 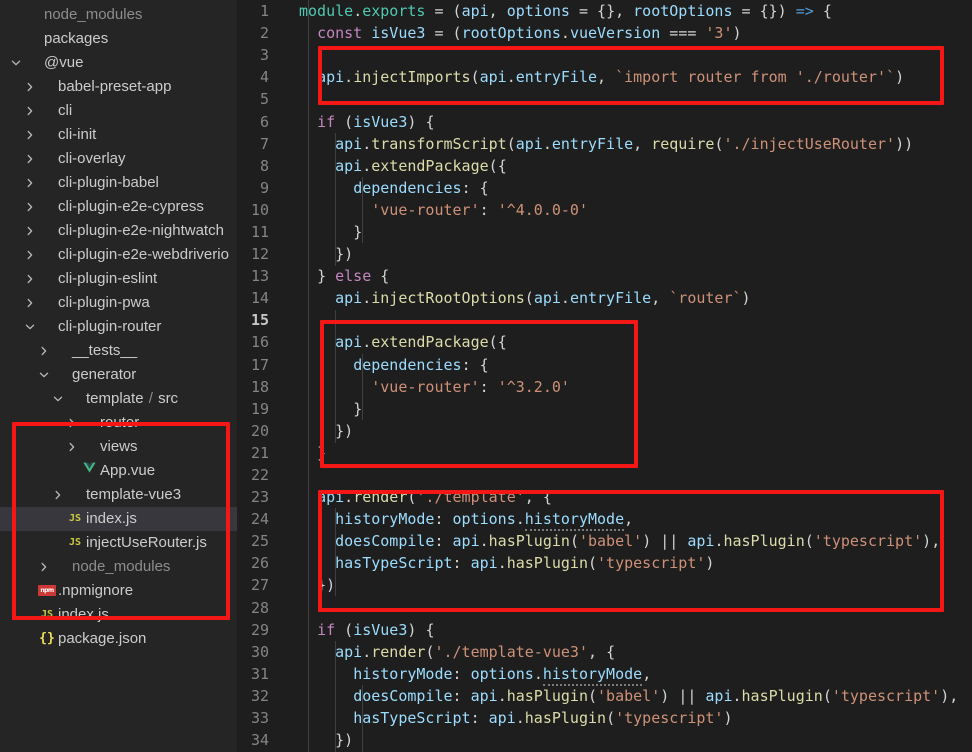 What do you see at coordinates (118, 399) in the screenshot?
I see `tree-item-template: template / src` at bounding box center [118, 399].